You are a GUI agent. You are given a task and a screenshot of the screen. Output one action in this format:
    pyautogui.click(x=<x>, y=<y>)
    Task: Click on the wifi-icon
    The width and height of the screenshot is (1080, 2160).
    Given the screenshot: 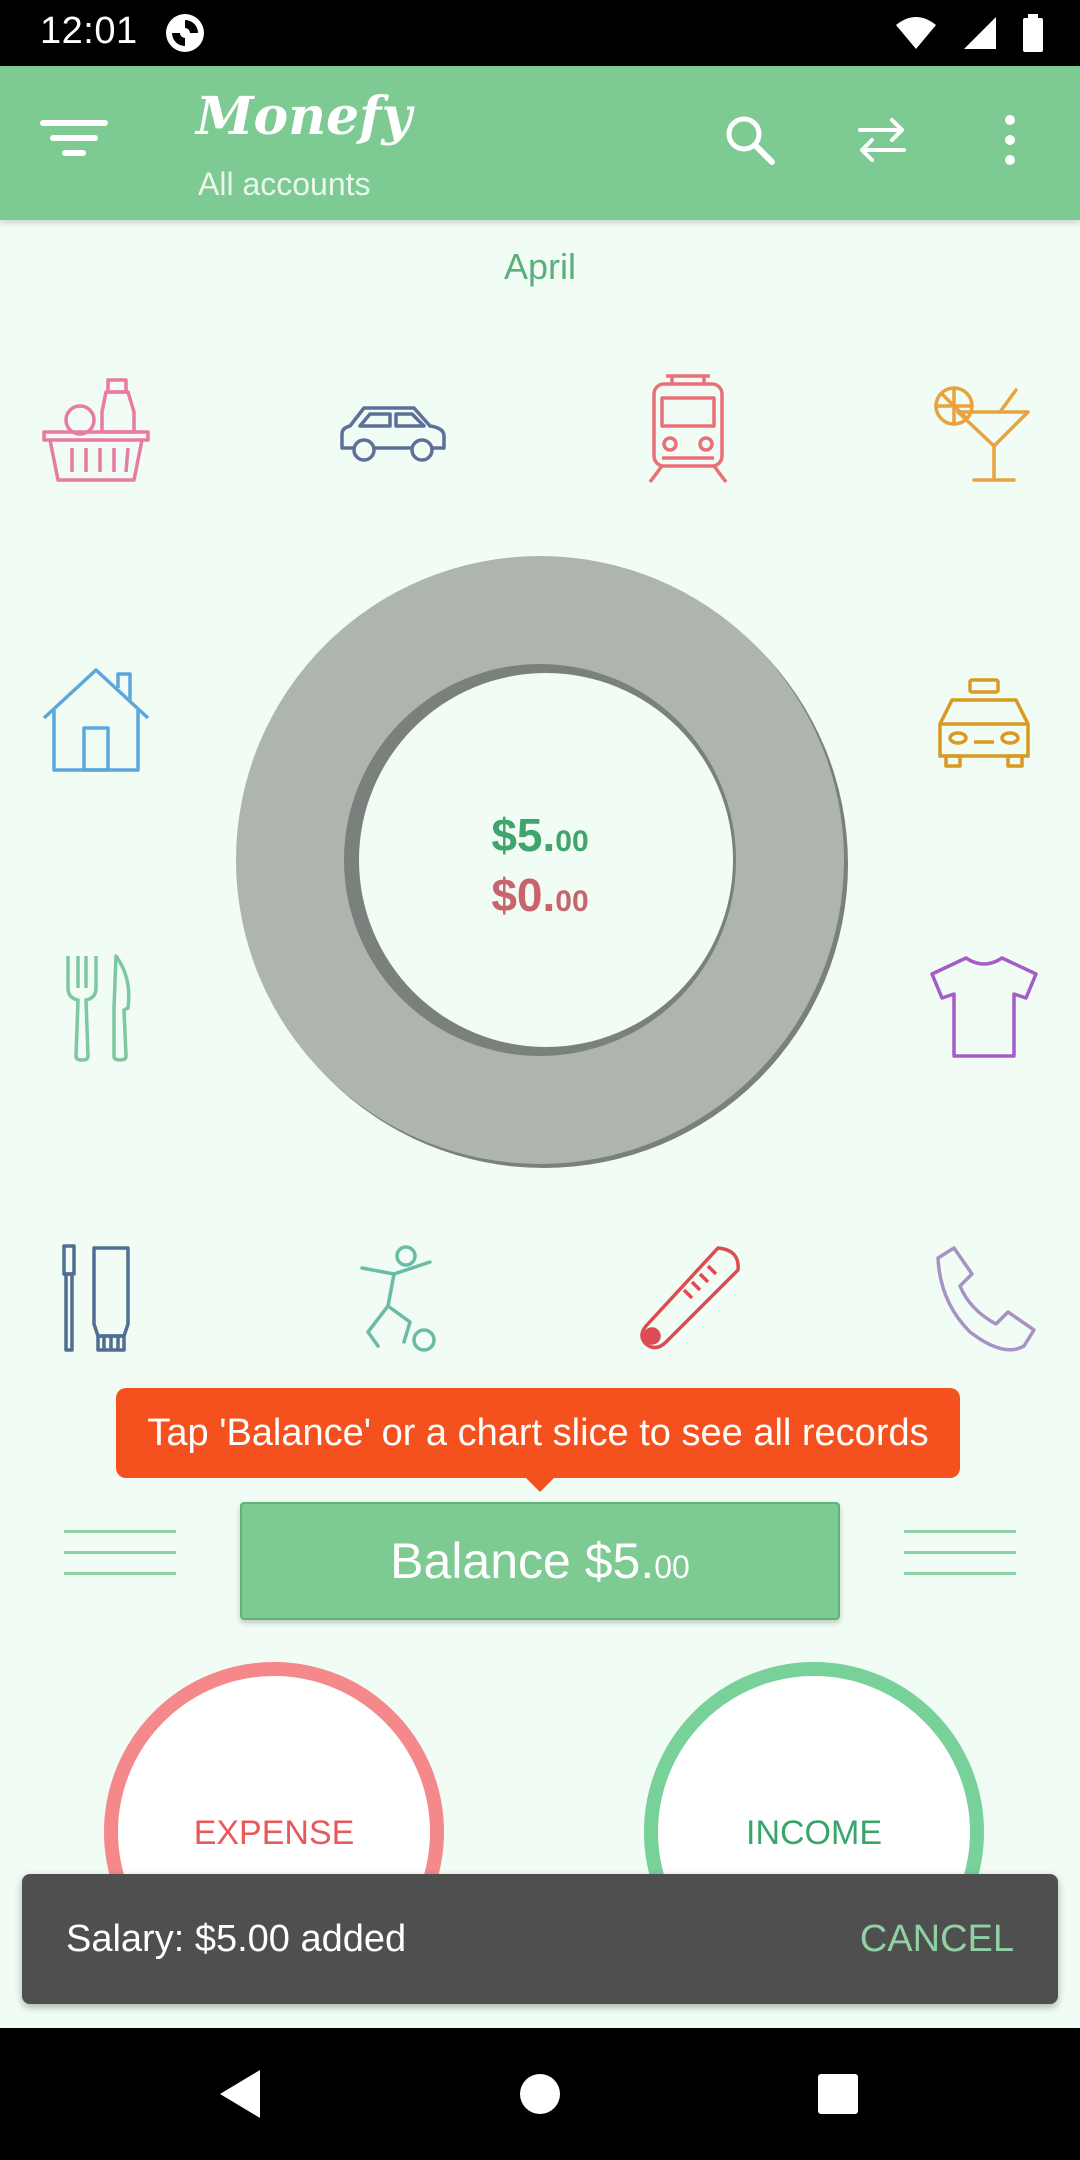 What is the action you would take?
    pyautogui.click(x=916, y=35)
    